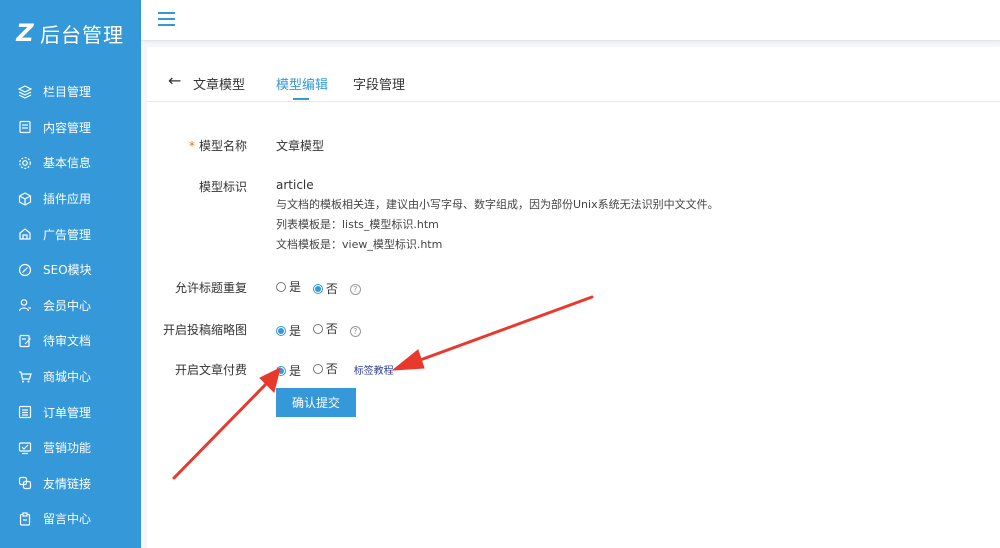 The width and height of the screenshot is (1000, 548). I want to click on logo-mark: Z, so click(25, 33).